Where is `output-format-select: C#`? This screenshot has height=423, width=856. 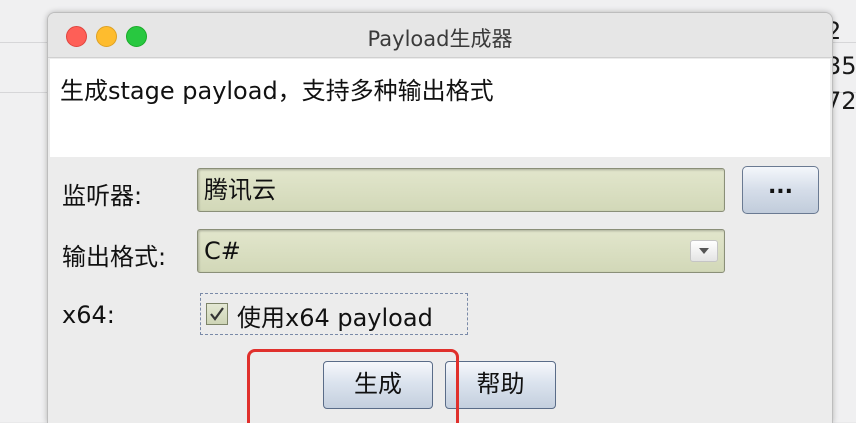 output-format-select: C# is located at coordinates (461, 251).